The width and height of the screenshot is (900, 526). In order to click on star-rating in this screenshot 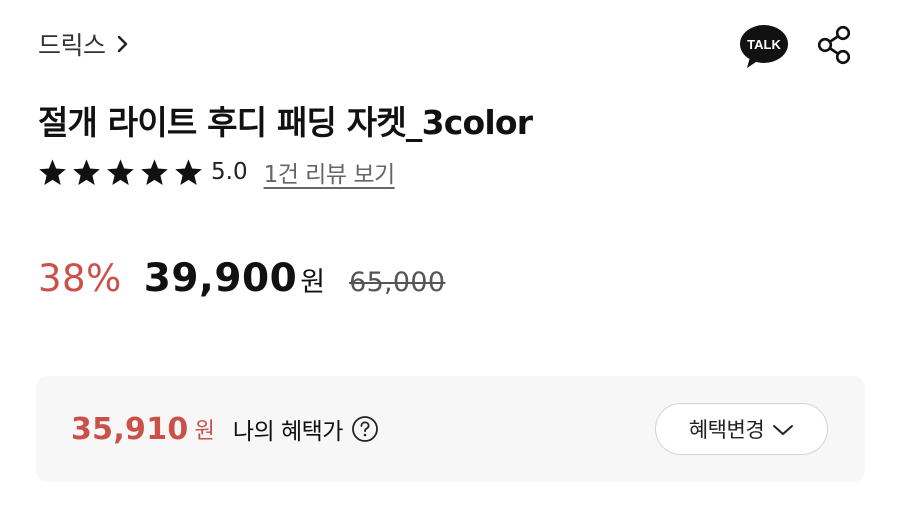, I will do `click(120, 172)`.